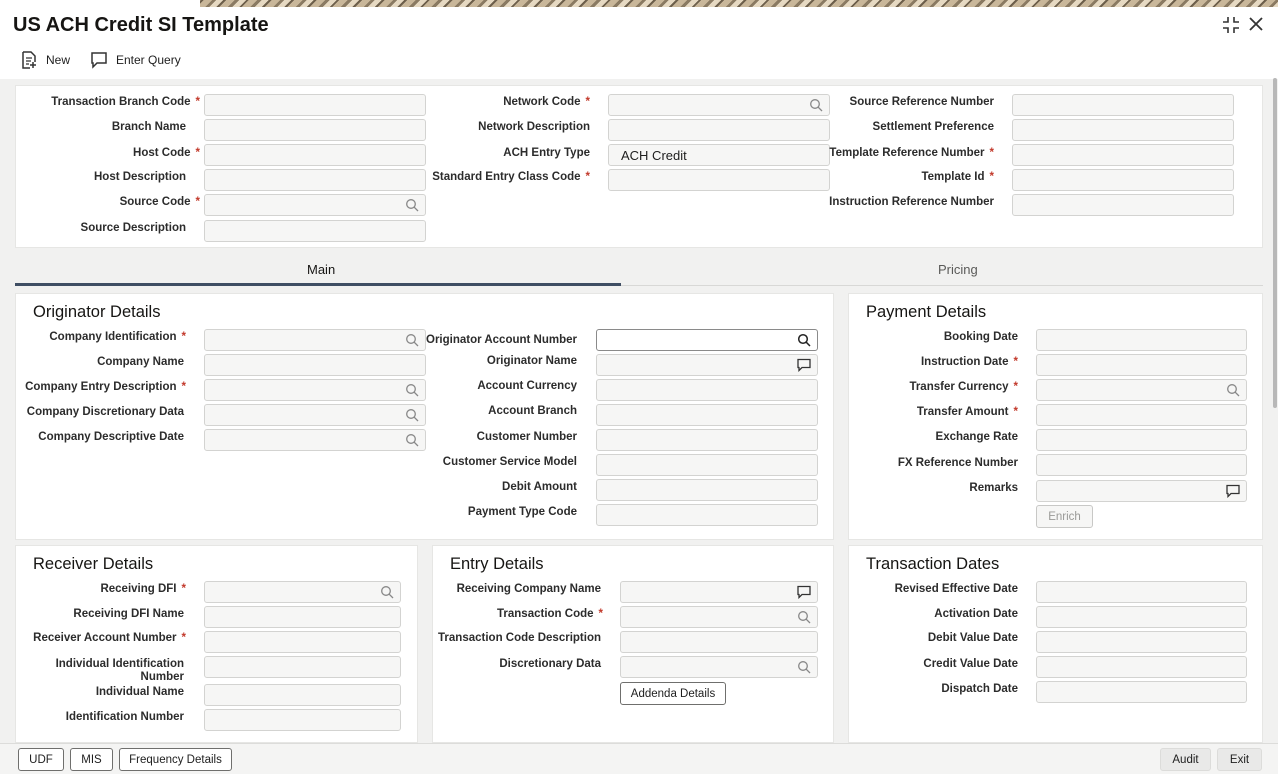 Image resolution: width=1278 pixels, height=774 pixels. I want to click on company-descriptive-date-label: Company Descriptive Date, so click(111, 437).